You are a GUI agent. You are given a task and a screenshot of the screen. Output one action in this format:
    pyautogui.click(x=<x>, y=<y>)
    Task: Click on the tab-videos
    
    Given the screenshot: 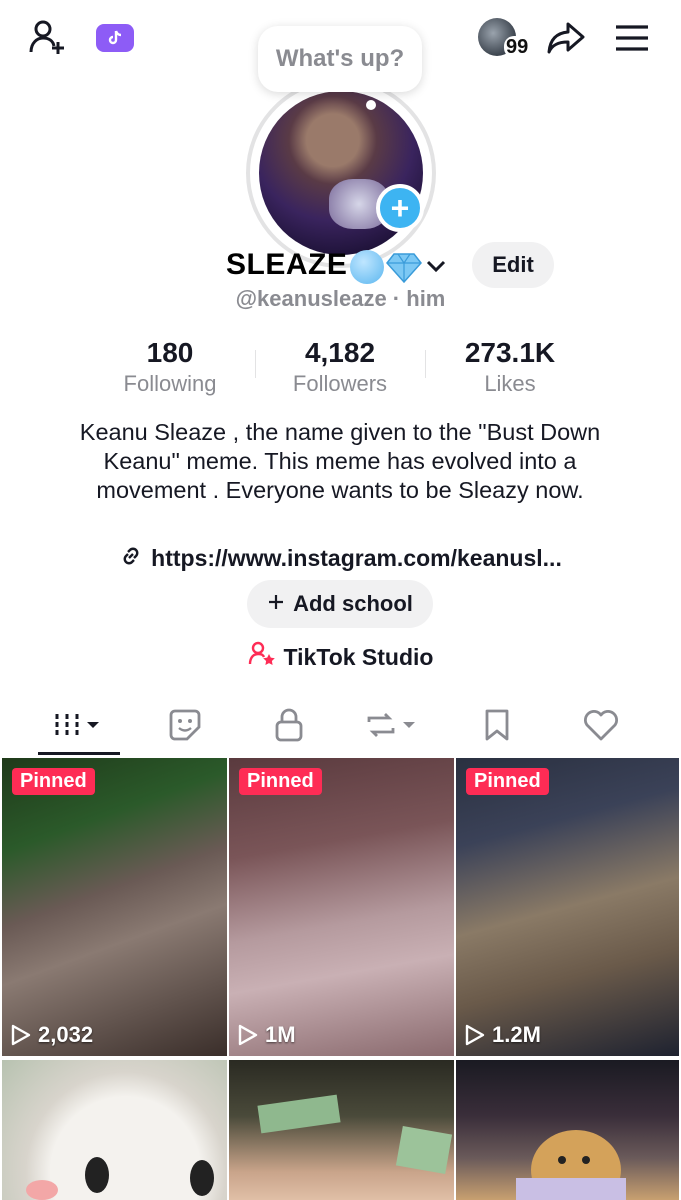 What is the action you would take?
    pyautogui.click(x=79, y=725)
    